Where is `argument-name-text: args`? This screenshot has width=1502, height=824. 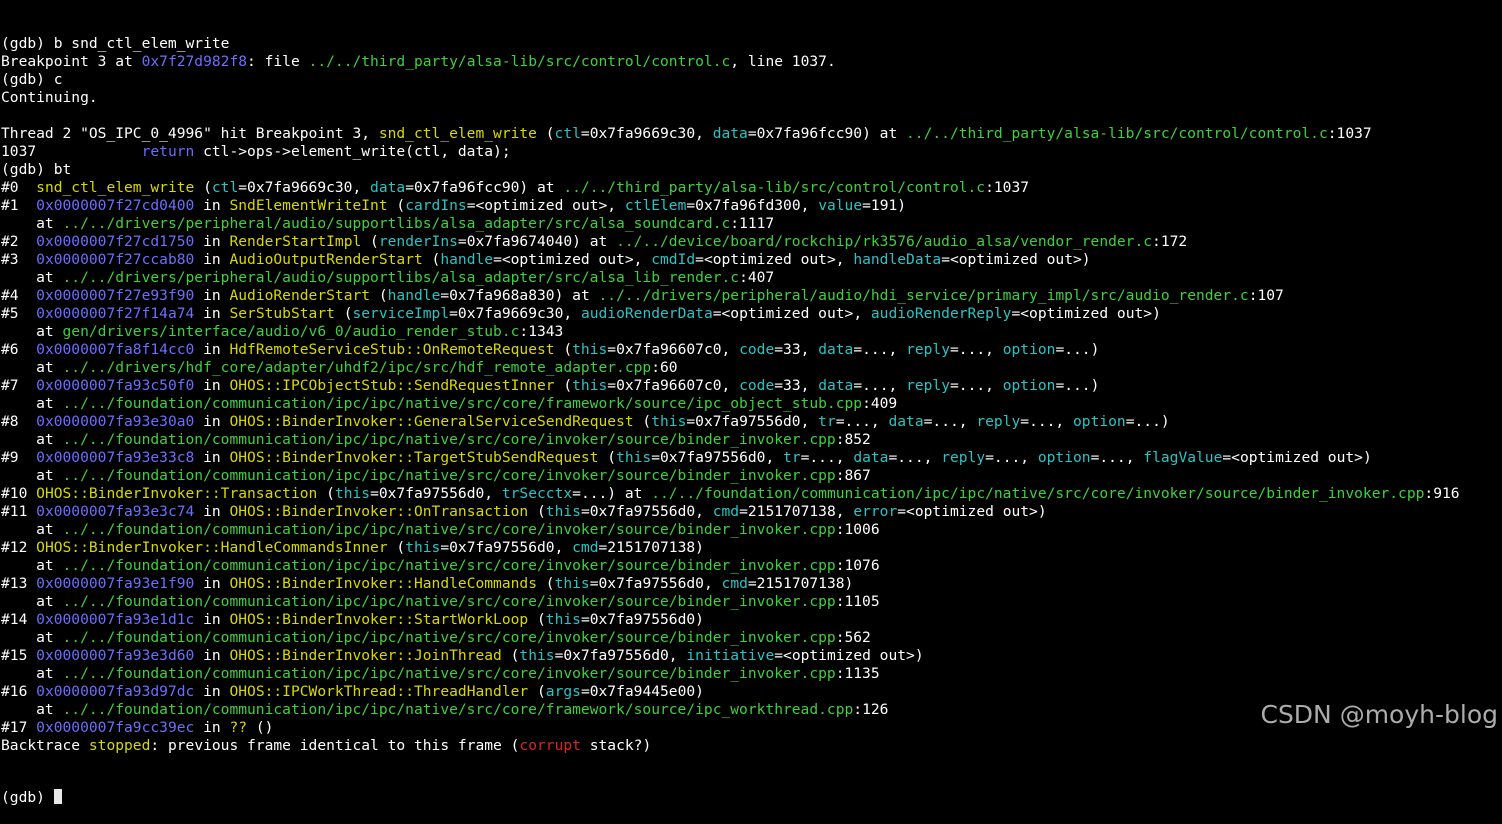
argument-name-text: args is located at coordinates (563, 691).